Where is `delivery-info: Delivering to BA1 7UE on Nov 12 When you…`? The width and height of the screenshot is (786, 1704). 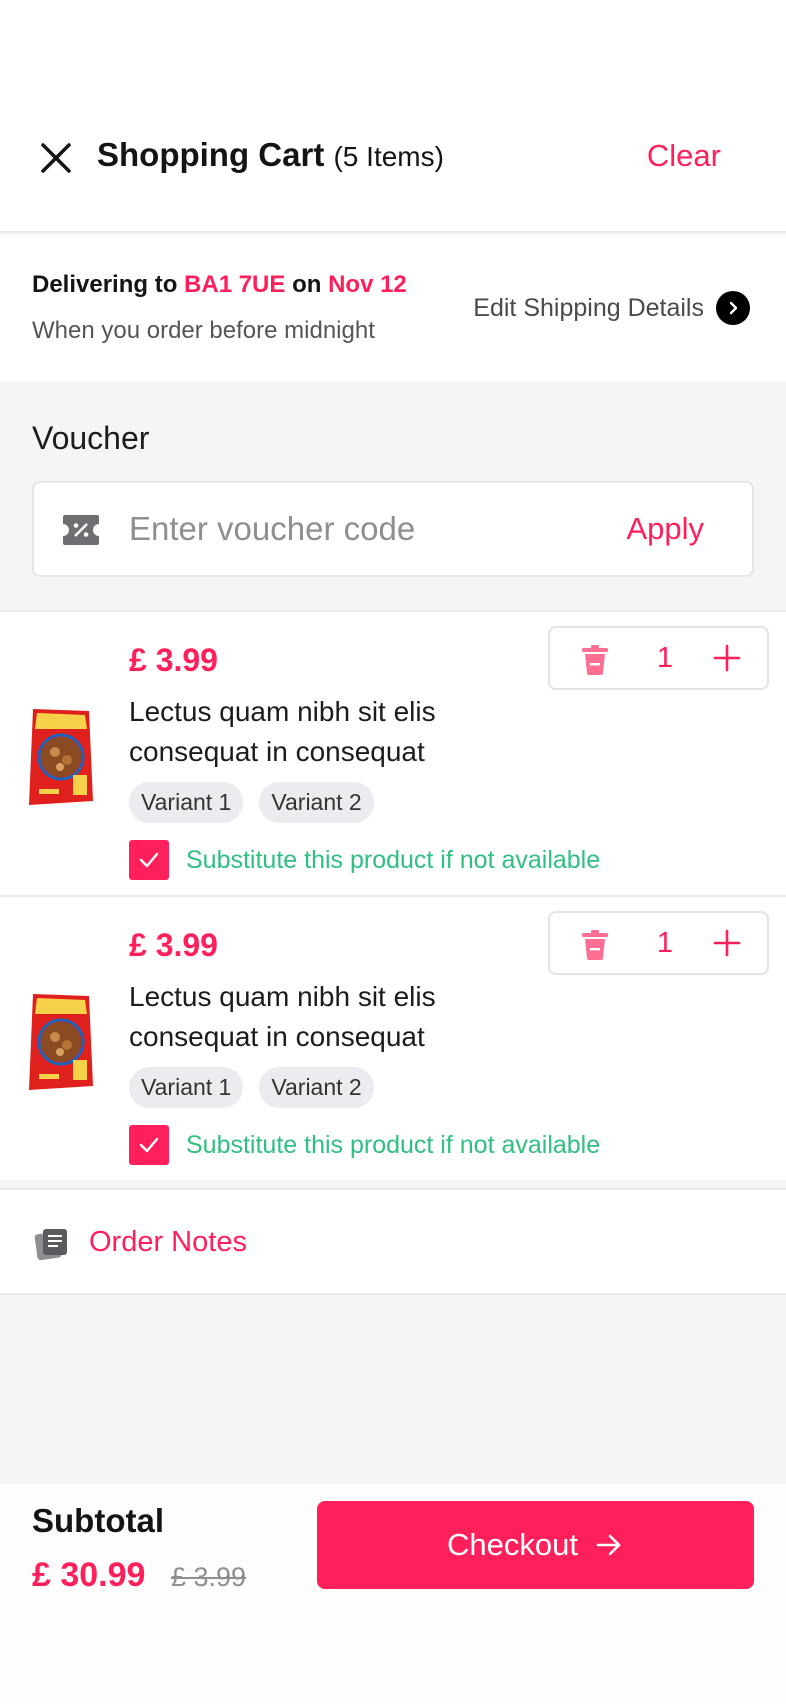
delivery-info: Delivering to BA1 7UE on Nov 12 When you… is located at coordinates (393, 308).